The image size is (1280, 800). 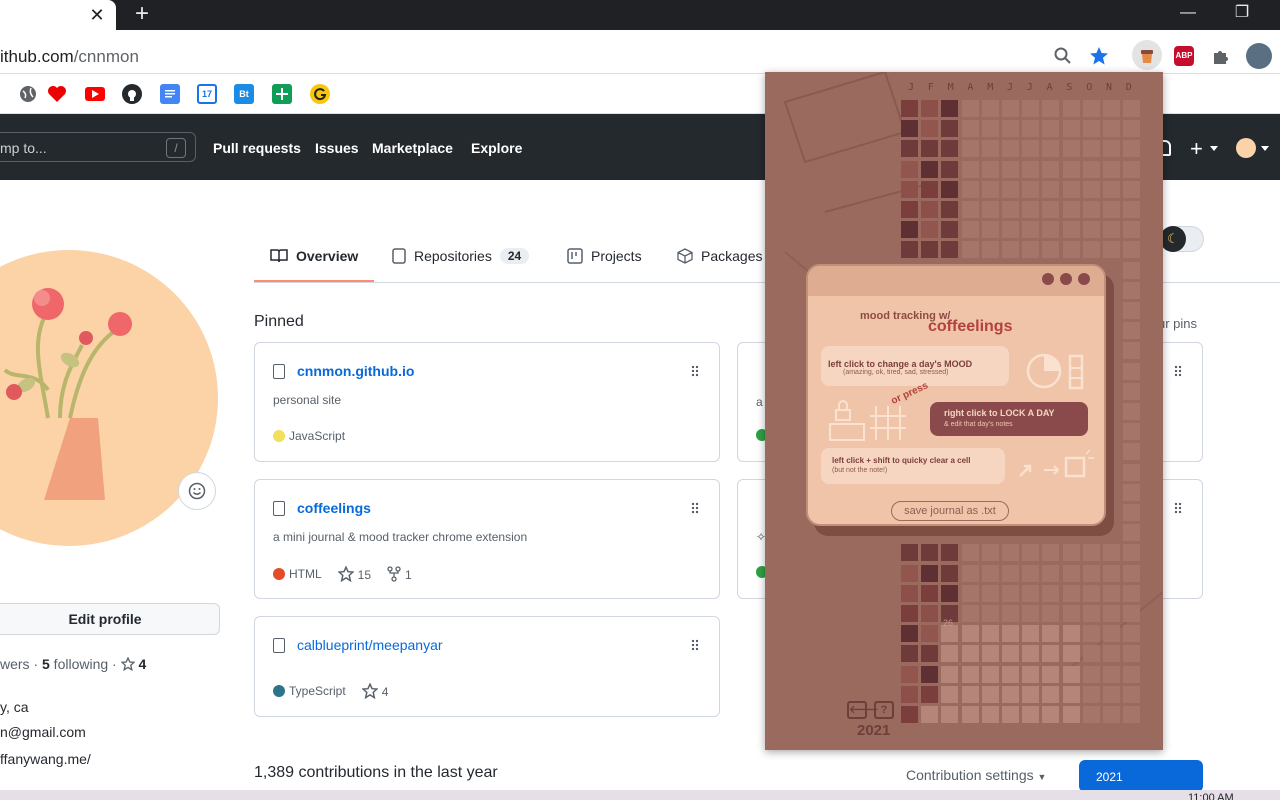 I want to click on youtube-icon, so click(x=95, y=94).